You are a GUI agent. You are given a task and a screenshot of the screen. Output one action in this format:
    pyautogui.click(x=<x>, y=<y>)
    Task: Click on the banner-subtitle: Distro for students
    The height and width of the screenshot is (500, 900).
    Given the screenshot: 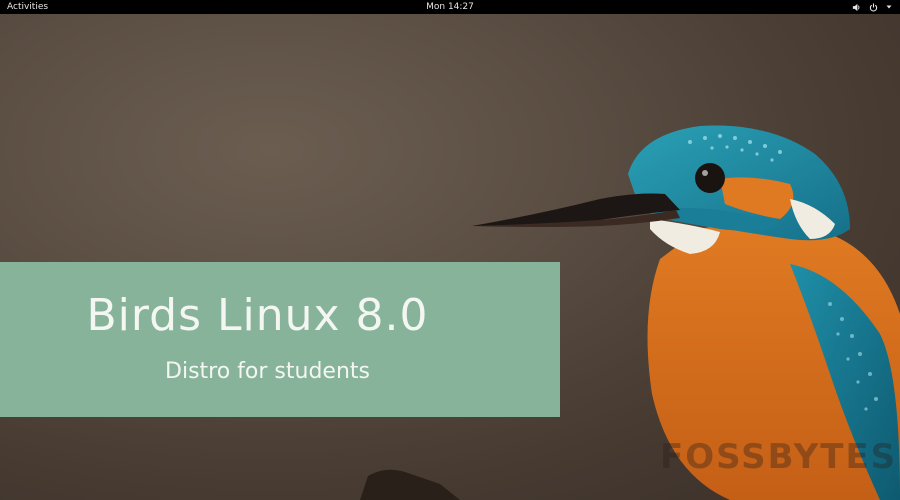 What is the action you would take?
    pyautogui.click(x=267, y=371)
    